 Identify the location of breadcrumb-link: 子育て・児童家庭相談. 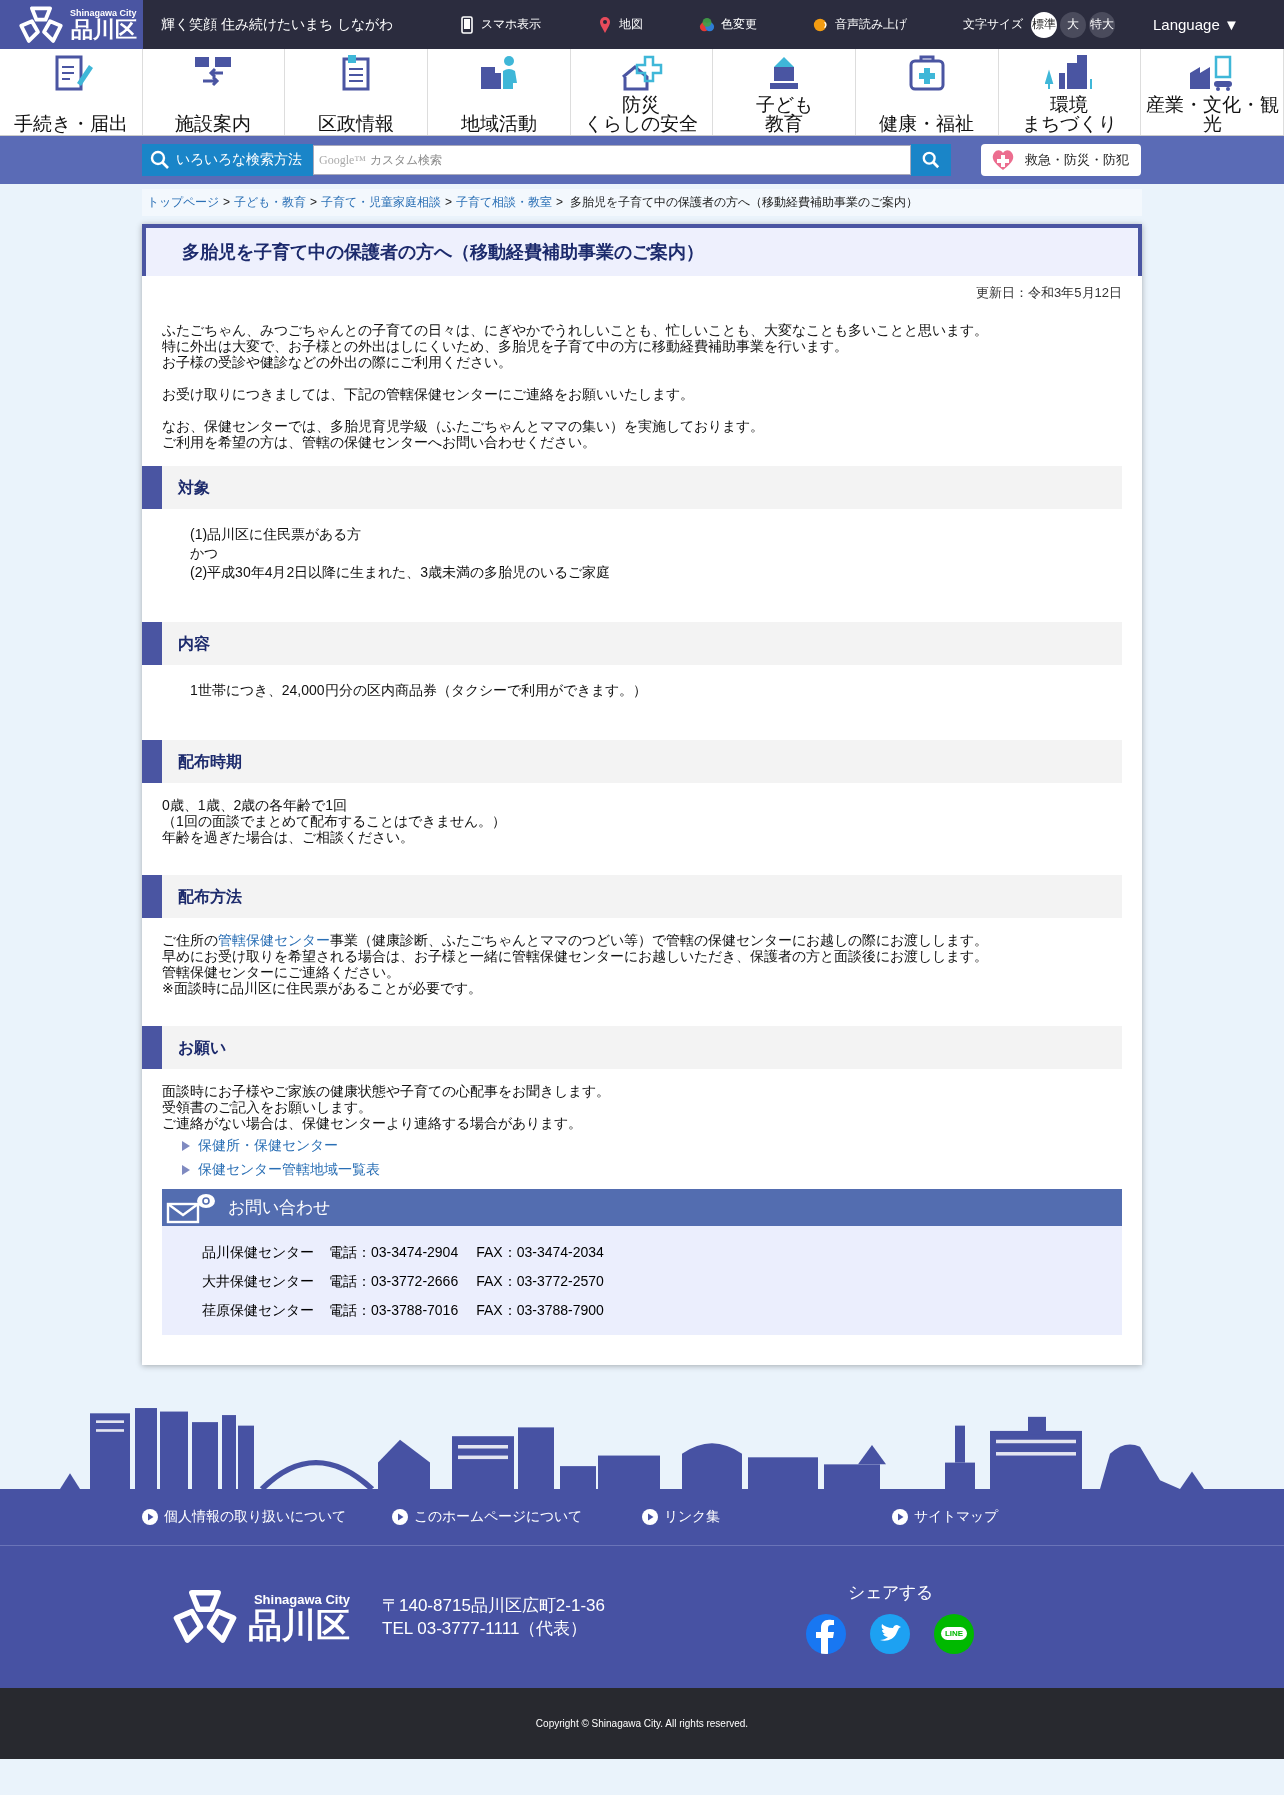
(381, 202).